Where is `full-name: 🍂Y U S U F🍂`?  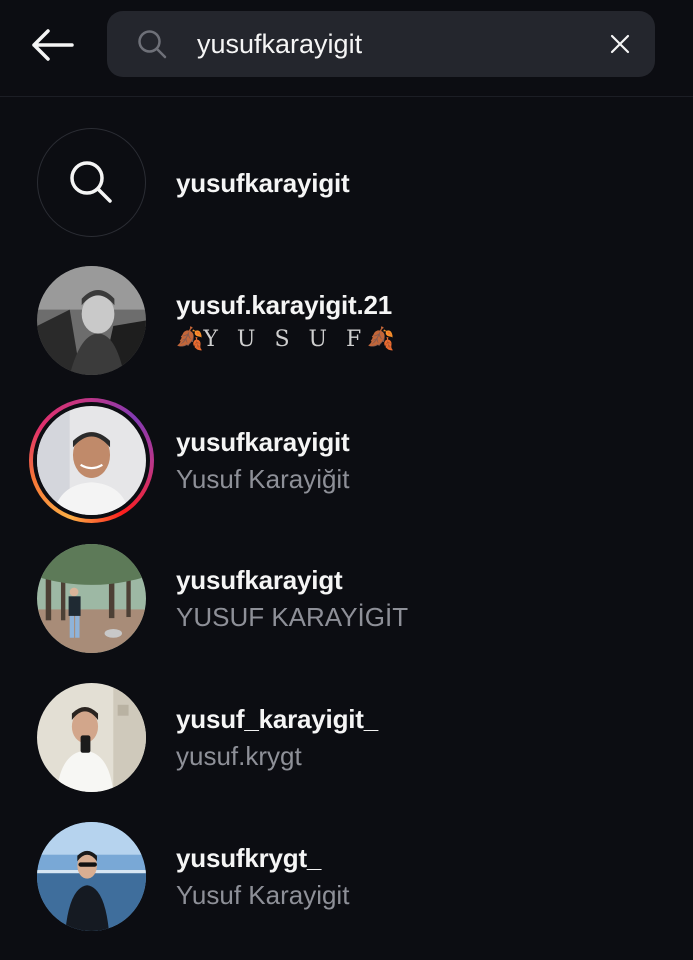 full-name: 🍂Y U S U F🍂 is located at coordinates (285, 339).